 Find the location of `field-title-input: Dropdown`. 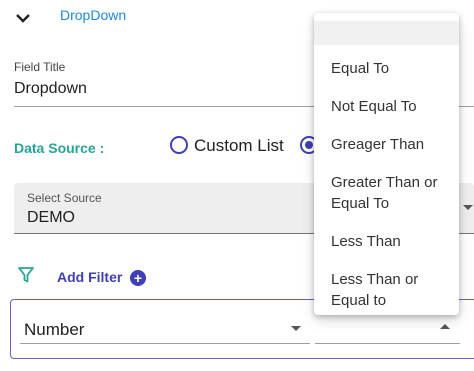

field-title-input: Dropdown is located at coordinates (50, 89).